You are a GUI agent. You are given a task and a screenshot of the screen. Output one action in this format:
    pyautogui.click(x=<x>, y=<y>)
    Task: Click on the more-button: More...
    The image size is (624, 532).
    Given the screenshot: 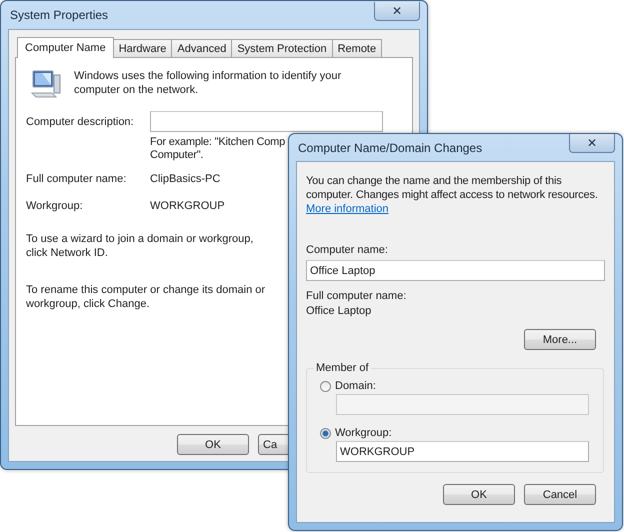 What is the action you would take?
    pyautogui.click(x=560, y=339)
    